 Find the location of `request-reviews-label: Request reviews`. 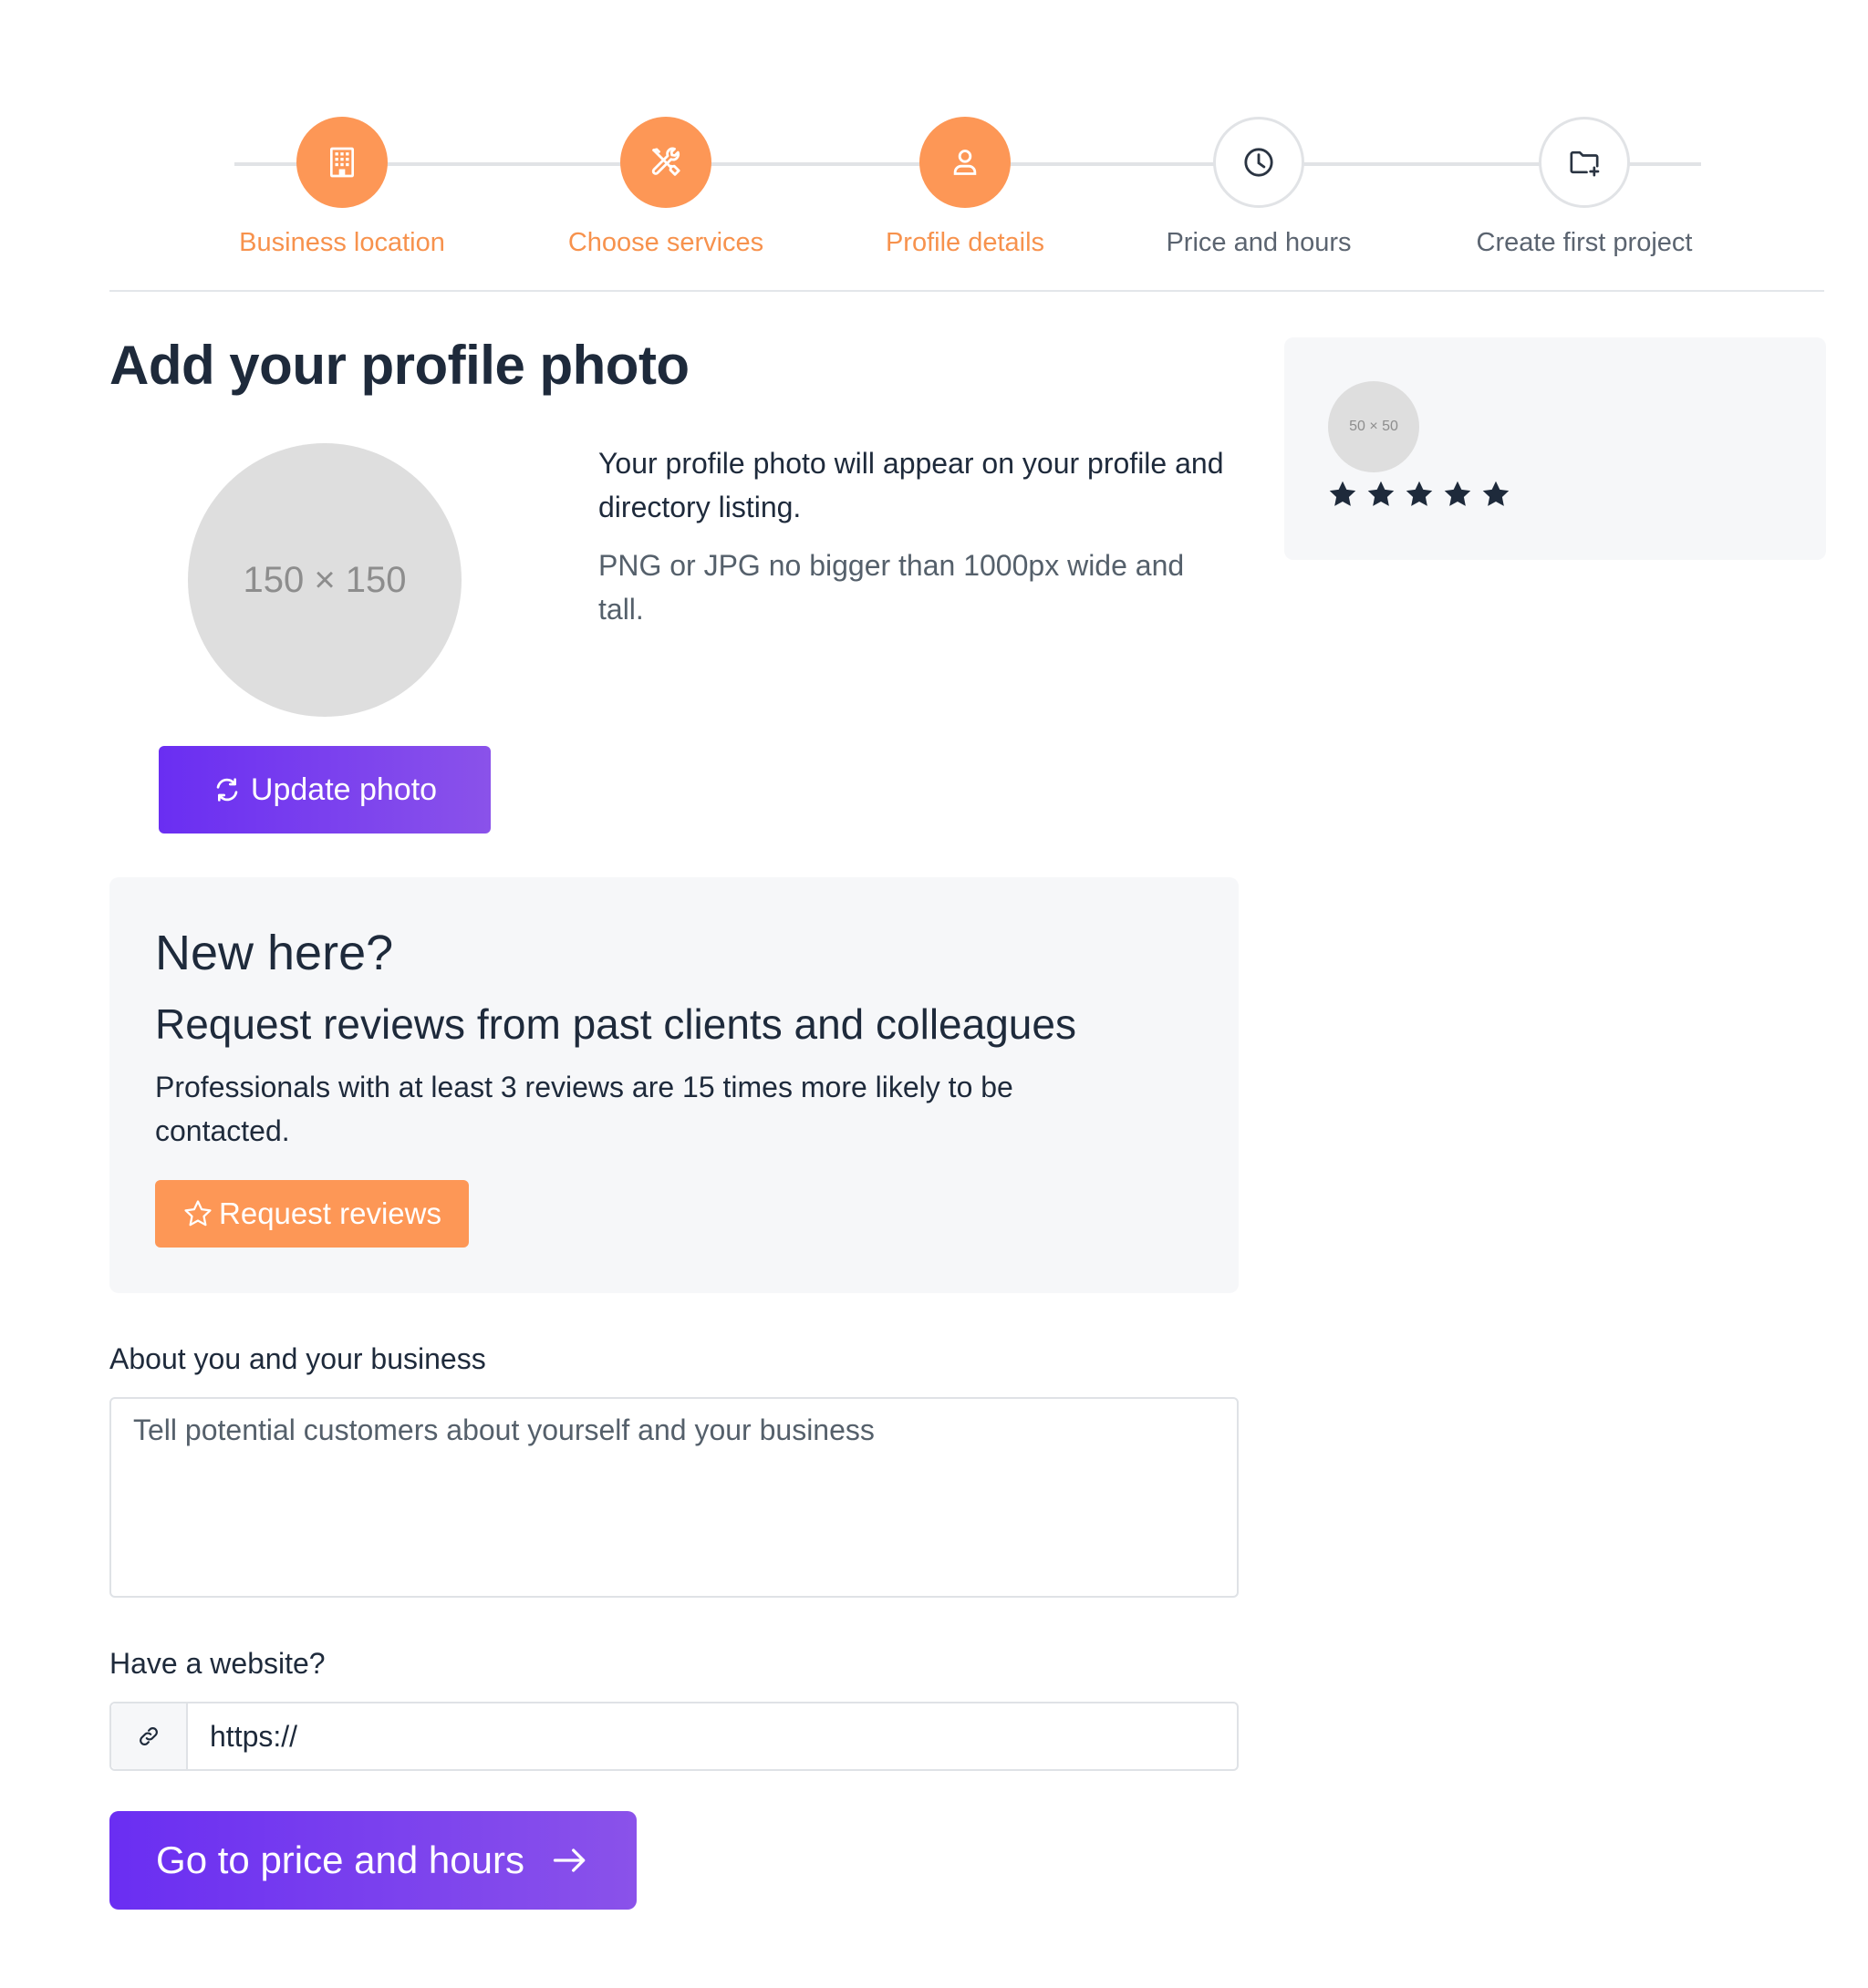

request-reviews-label: Request reviews is located at coordinates (330, 1213).